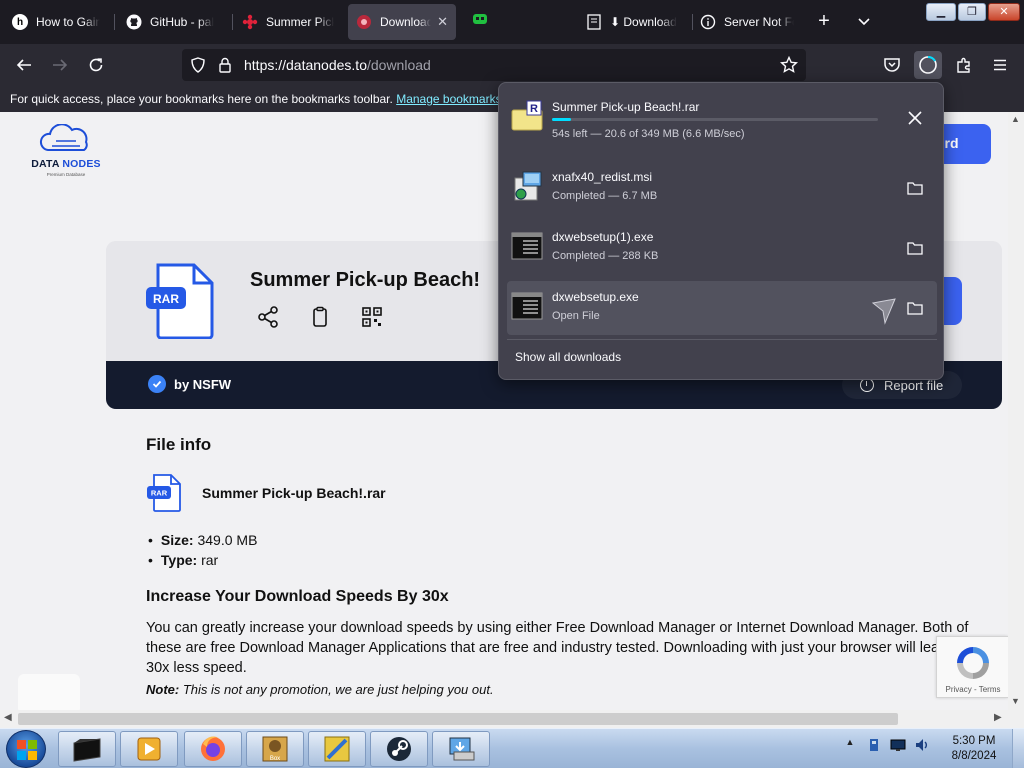 The image size is (1024, 768). Describe the element at coordinates (250, 22) in the screenshot. I see `red-shuriken-icon` at that location.